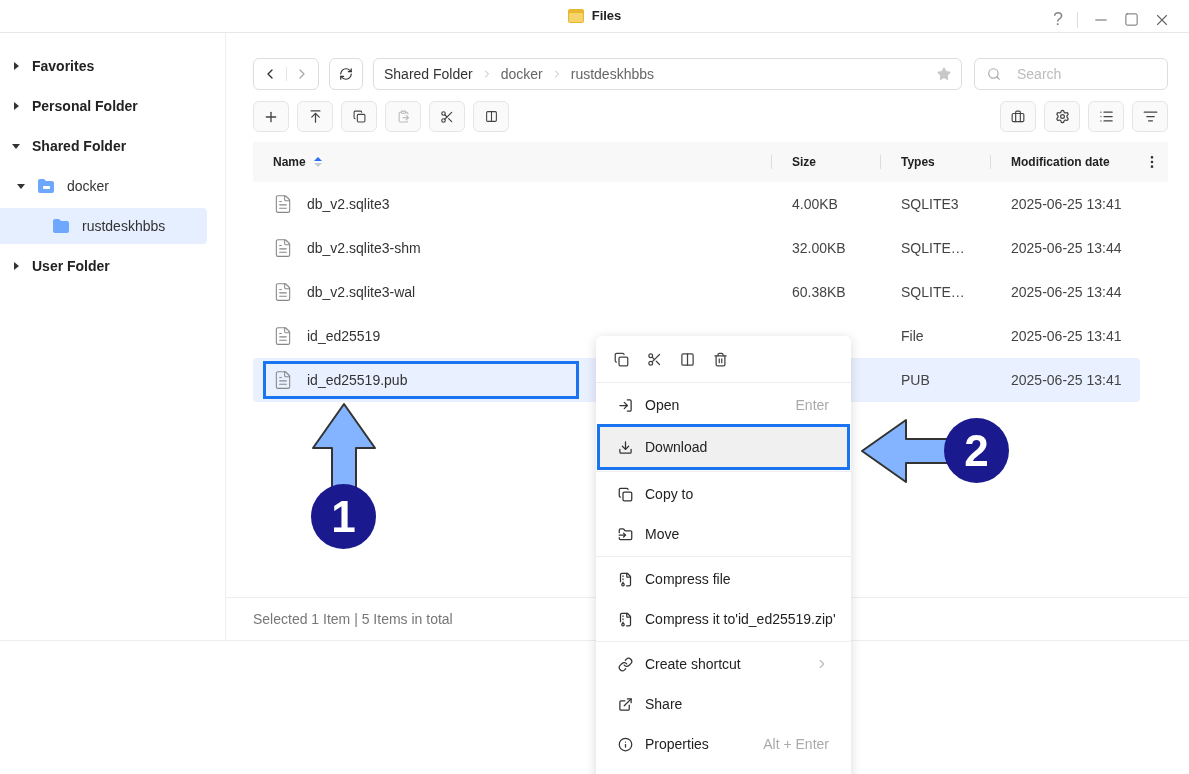  I want to click on menu-item: Create shortcut, so click(723, 664).